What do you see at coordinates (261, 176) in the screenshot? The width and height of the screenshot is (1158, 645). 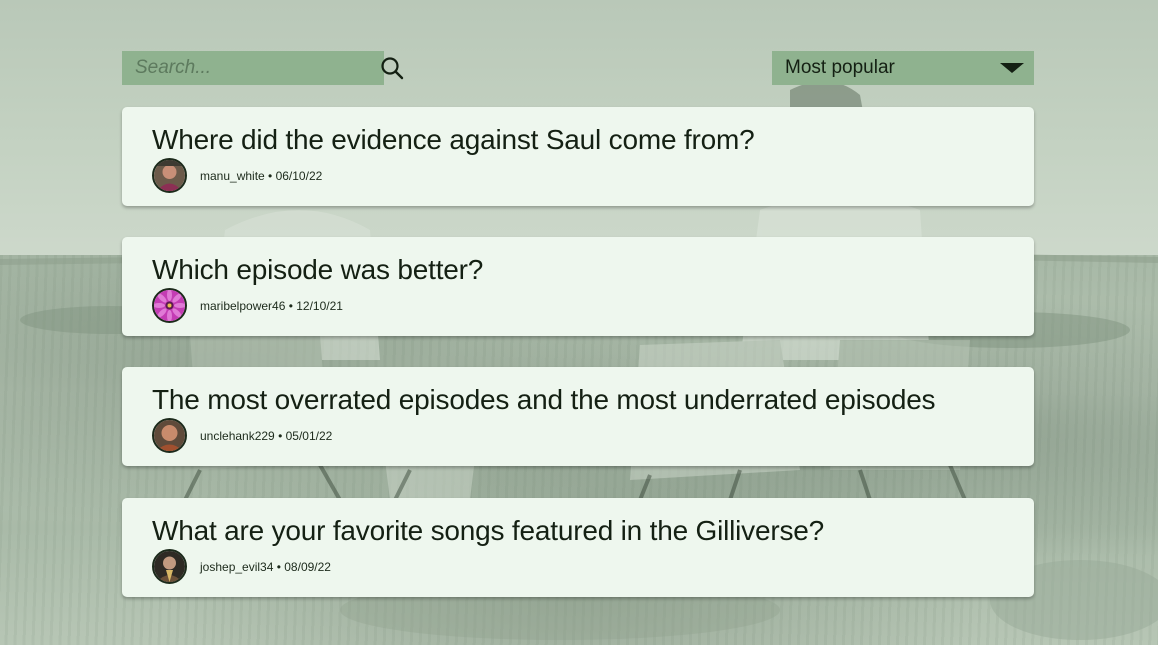 I see `thread-meta: manu_white • 06/10/22` at bounding box center [261, 176].